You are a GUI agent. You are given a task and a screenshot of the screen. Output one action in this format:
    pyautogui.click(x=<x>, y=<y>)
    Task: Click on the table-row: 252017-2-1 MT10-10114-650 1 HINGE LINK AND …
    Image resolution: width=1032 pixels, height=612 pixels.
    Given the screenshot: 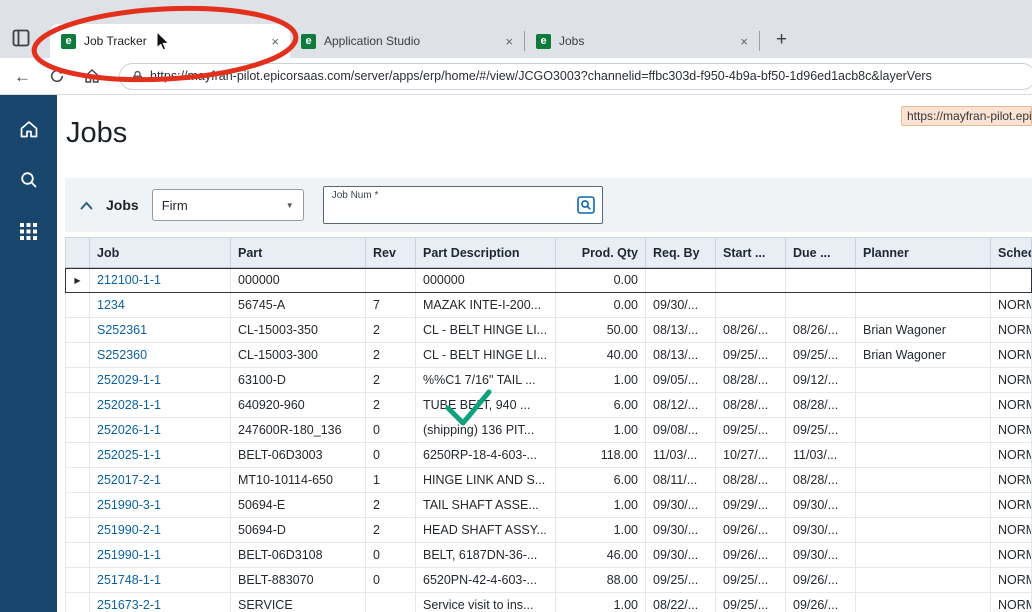 What is the action you would take?
    pyautogui.click(x=548, y=480)
    